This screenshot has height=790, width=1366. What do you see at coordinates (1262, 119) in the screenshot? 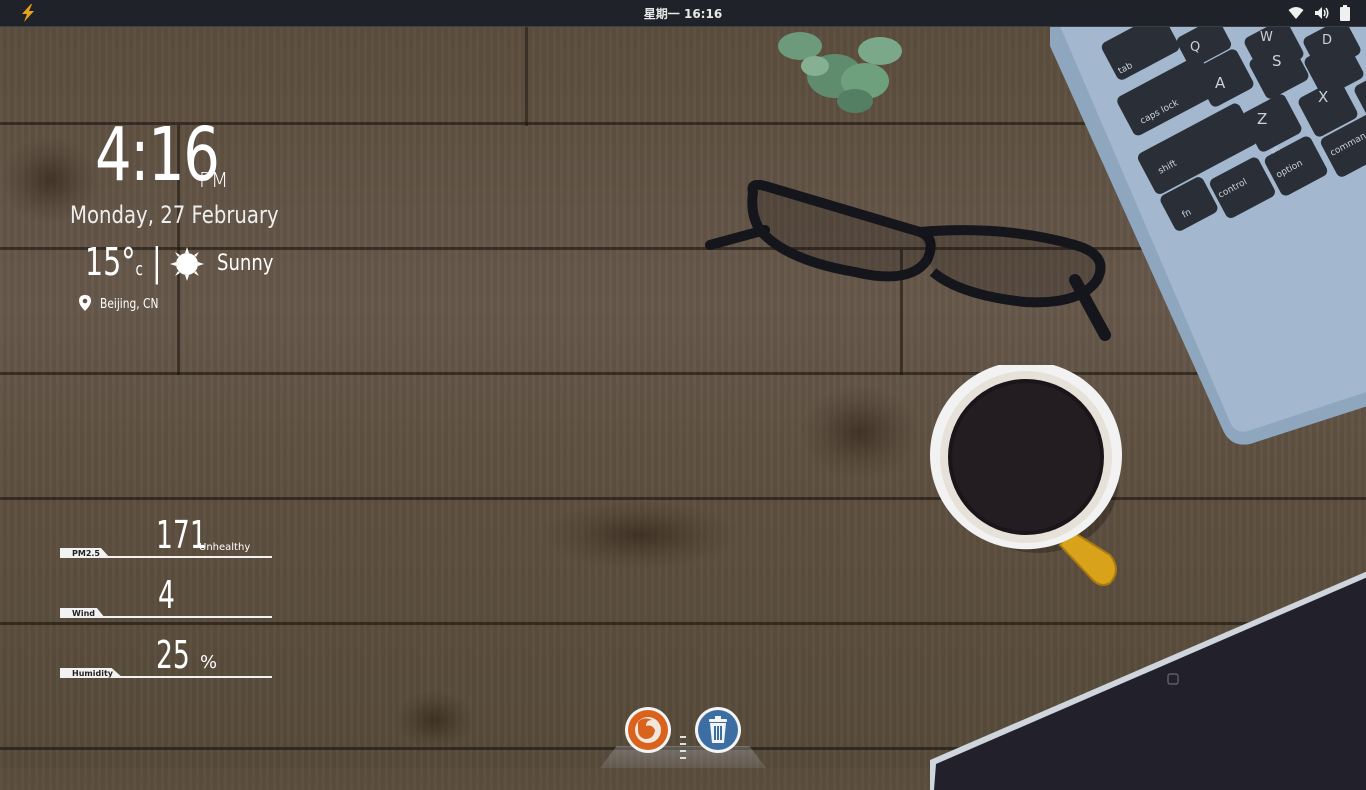
I see `key-label: Z` at bounding box center [1262, 119].